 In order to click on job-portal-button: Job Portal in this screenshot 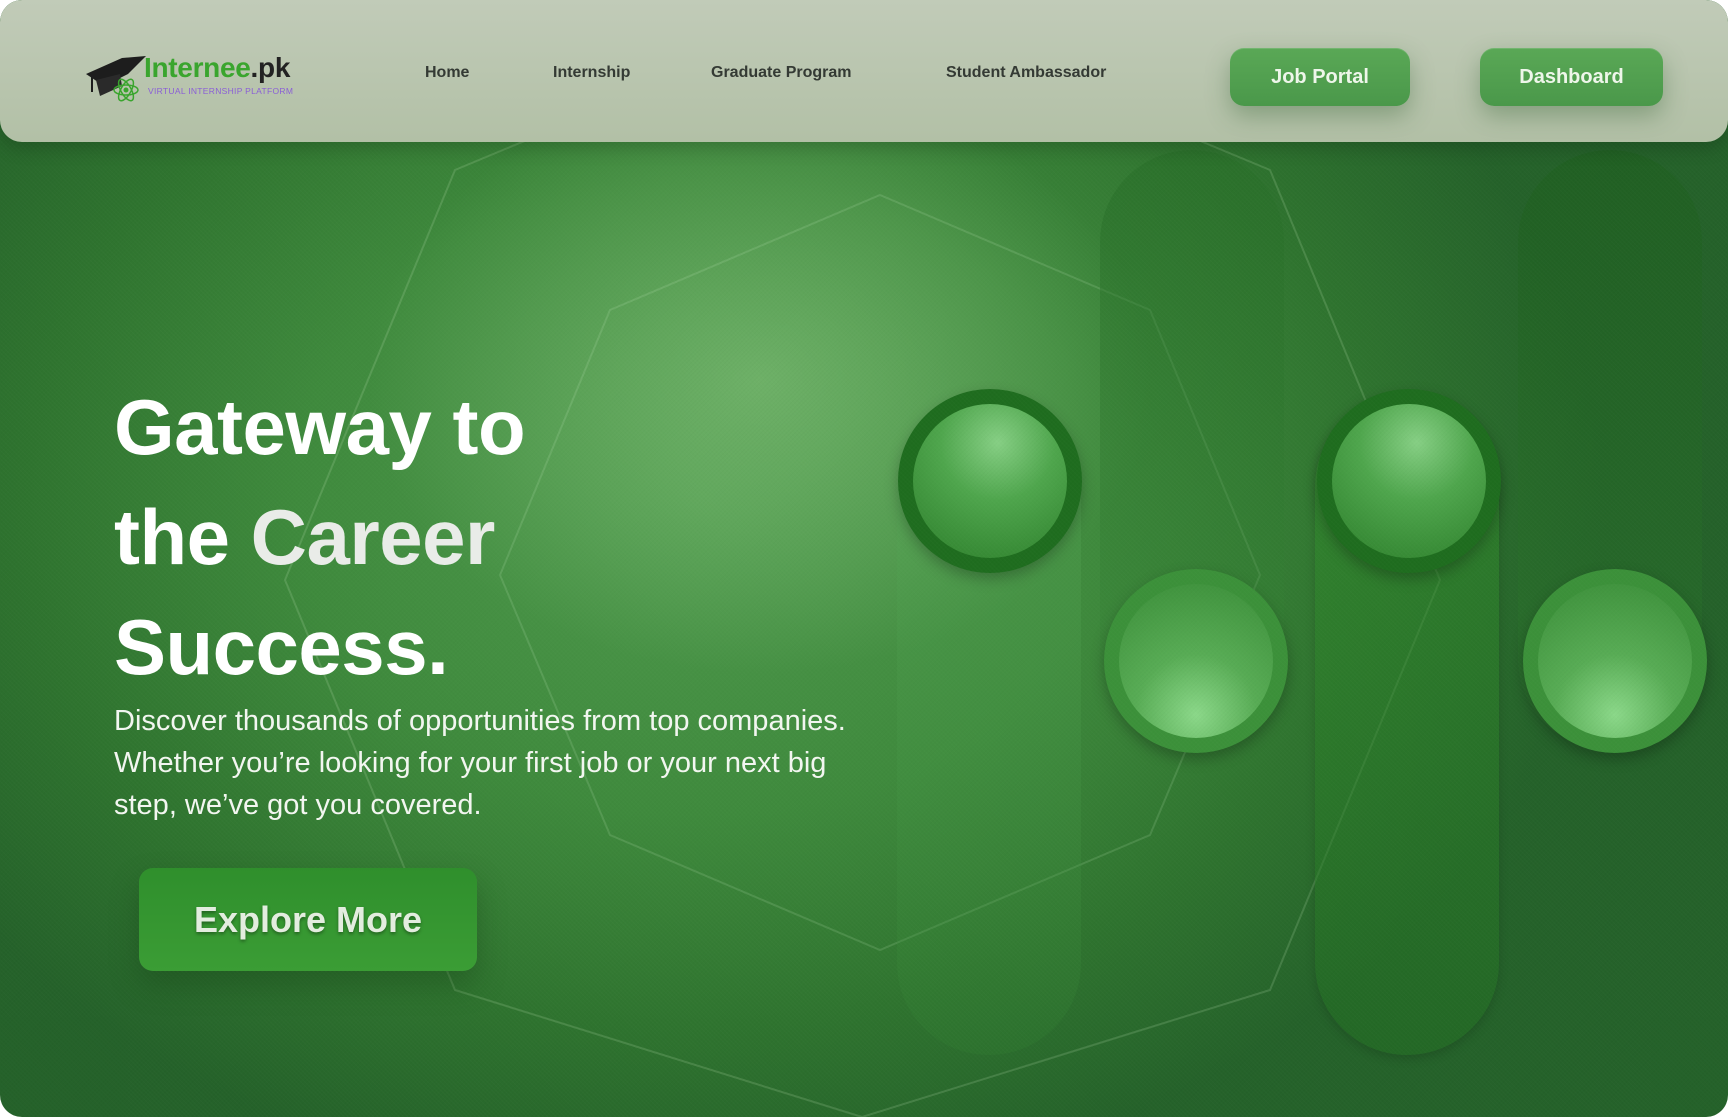, I will do `click(1320, 77)`.